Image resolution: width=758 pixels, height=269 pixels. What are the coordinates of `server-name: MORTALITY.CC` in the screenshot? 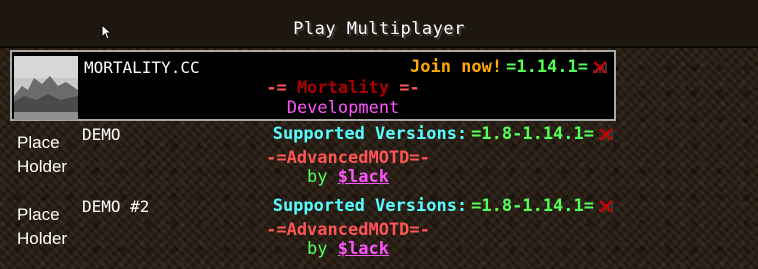 It's located at (142, 67).